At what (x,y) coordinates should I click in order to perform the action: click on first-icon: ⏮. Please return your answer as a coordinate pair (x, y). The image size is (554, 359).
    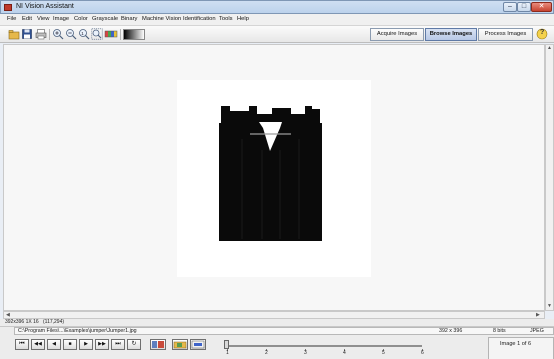
    Looking at the image, I should click on (22, 344).